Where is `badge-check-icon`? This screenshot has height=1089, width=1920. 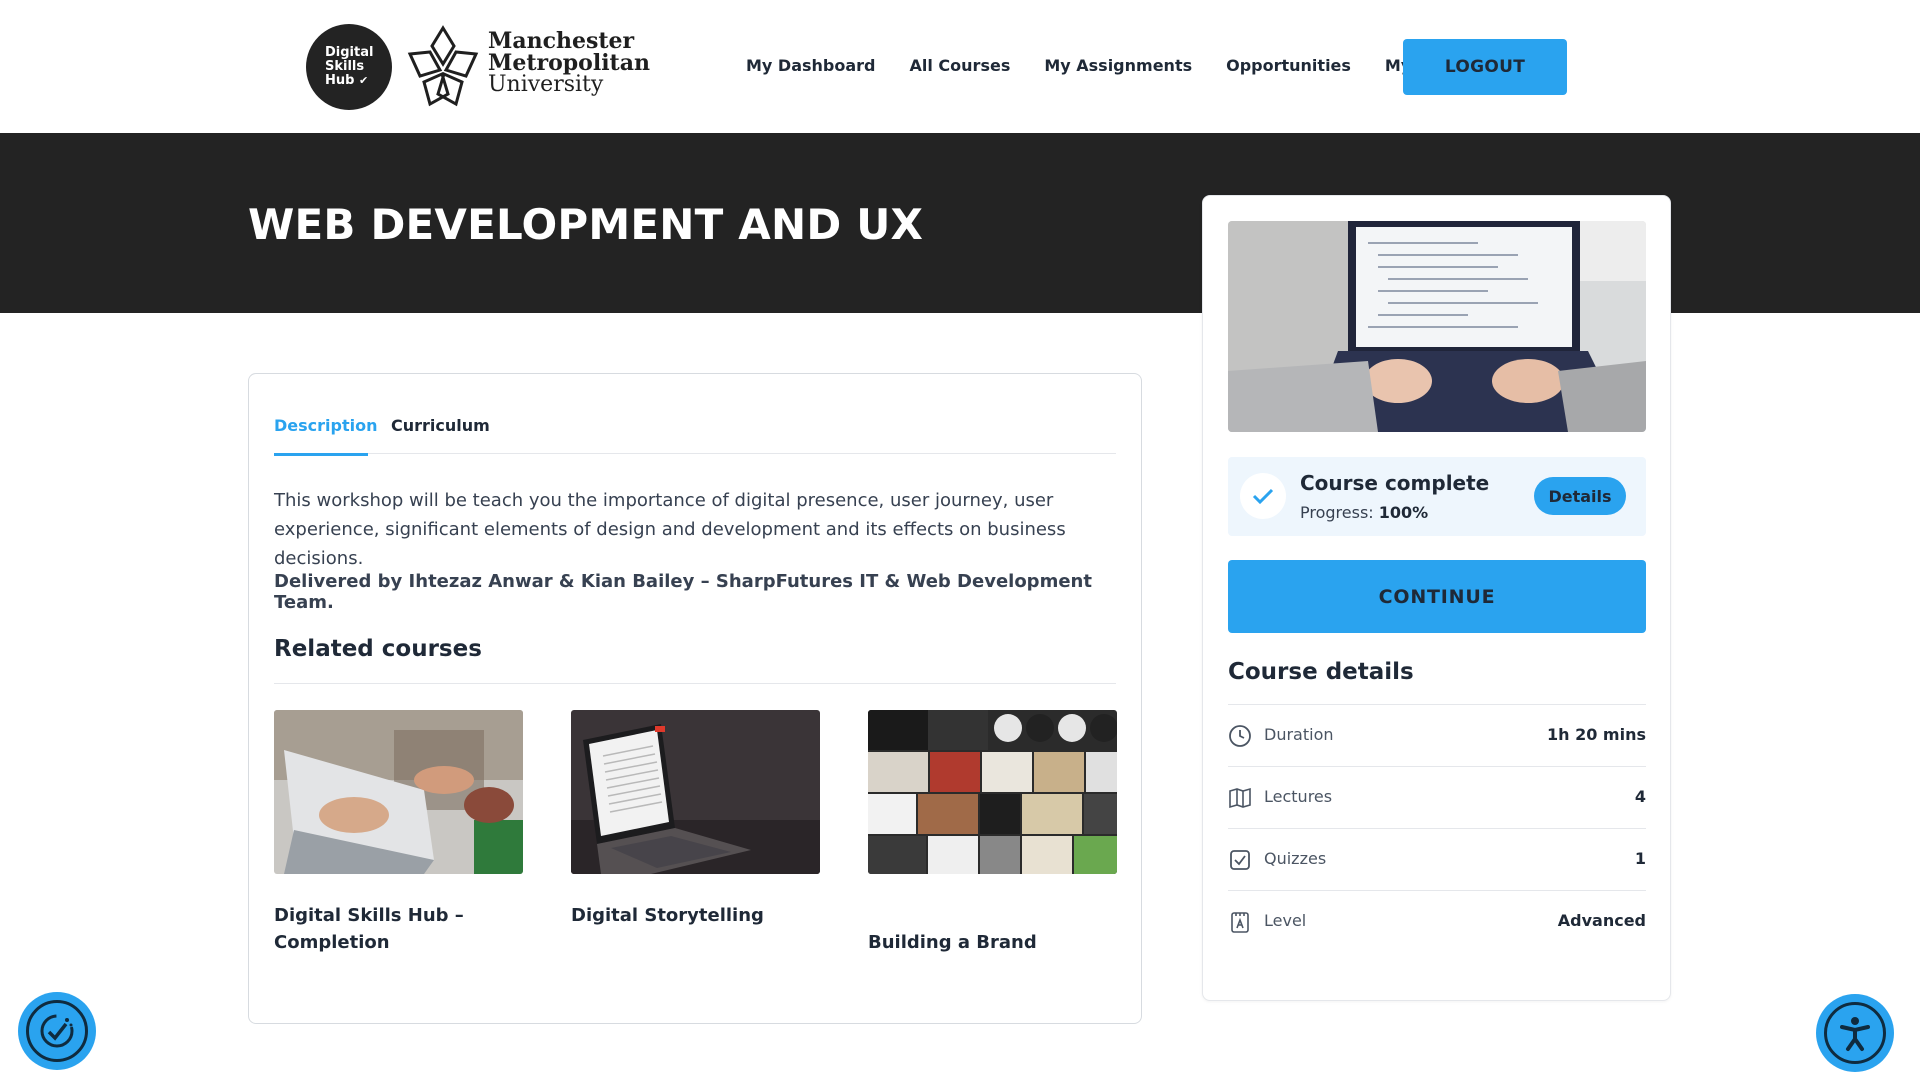 badge-check-icon is located at coordinates (57, 1031).